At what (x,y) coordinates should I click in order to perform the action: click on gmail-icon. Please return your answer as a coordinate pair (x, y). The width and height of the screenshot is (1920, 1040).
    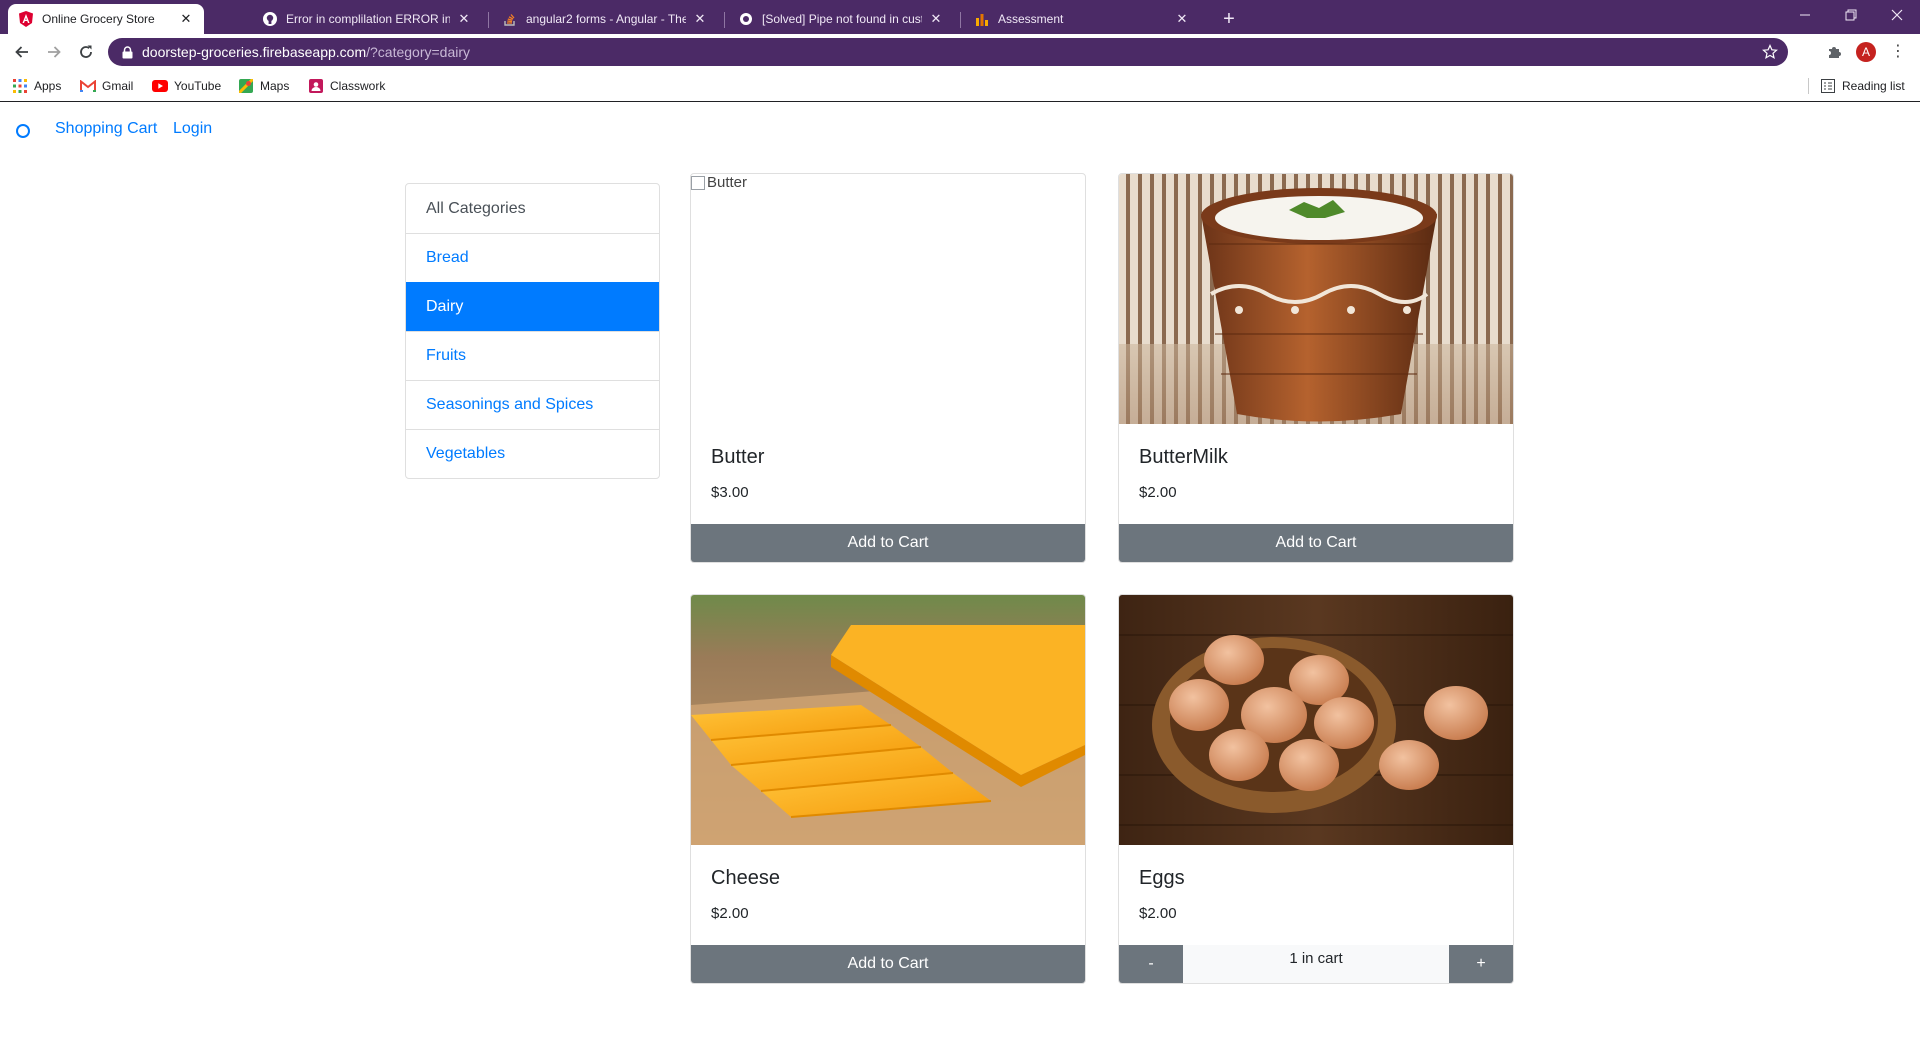
    Looking at the image, I should click on (88, 86).